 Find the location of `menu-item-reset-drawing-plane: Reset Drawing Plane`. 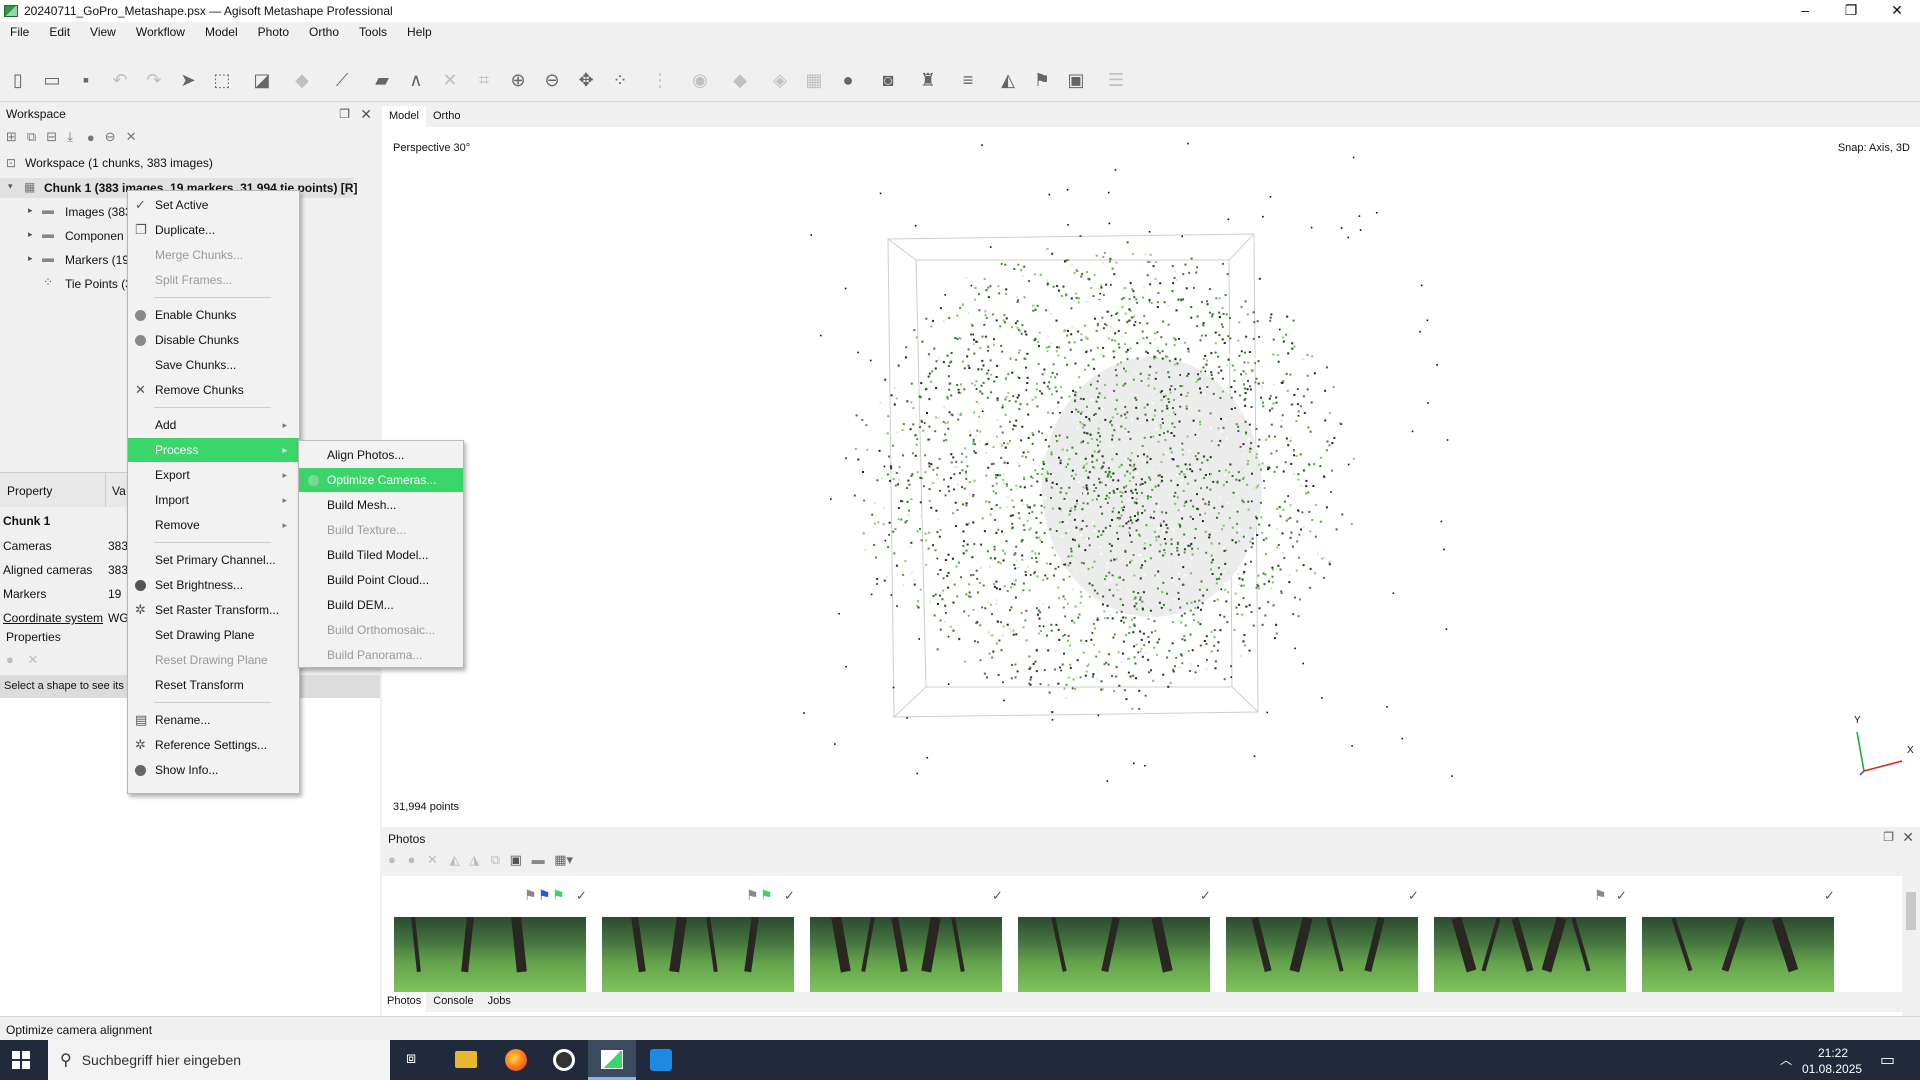

menu-item-reset-drawing-plane: Reset Drawing Plane is located at coordinates (213, 660).